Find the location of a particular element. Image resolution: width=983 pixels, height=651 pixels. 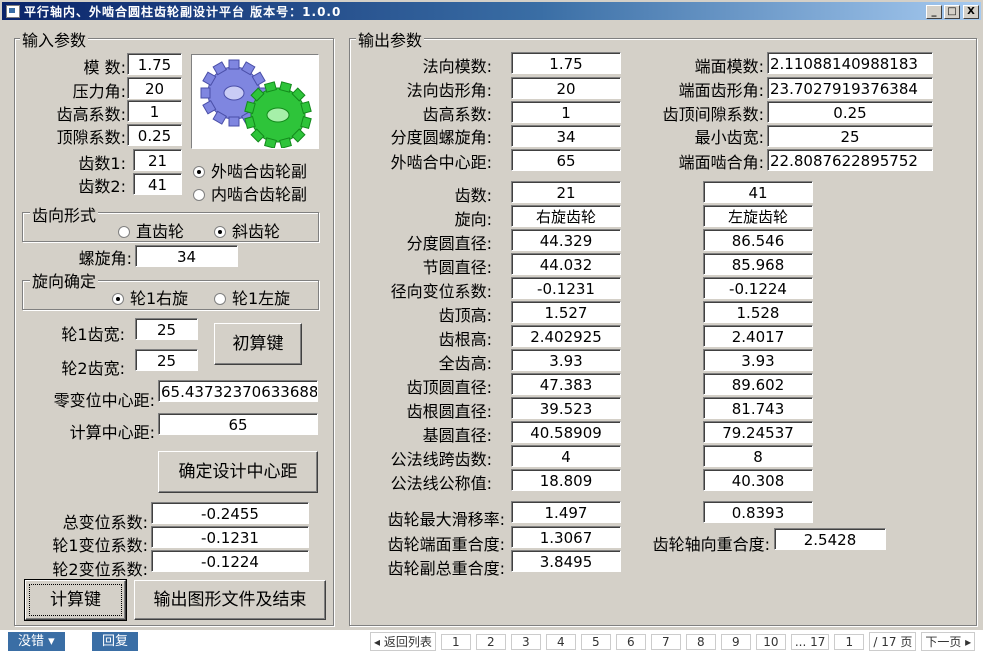

gear-row-label: 节圆直径: is located at coordinates (457, 267).